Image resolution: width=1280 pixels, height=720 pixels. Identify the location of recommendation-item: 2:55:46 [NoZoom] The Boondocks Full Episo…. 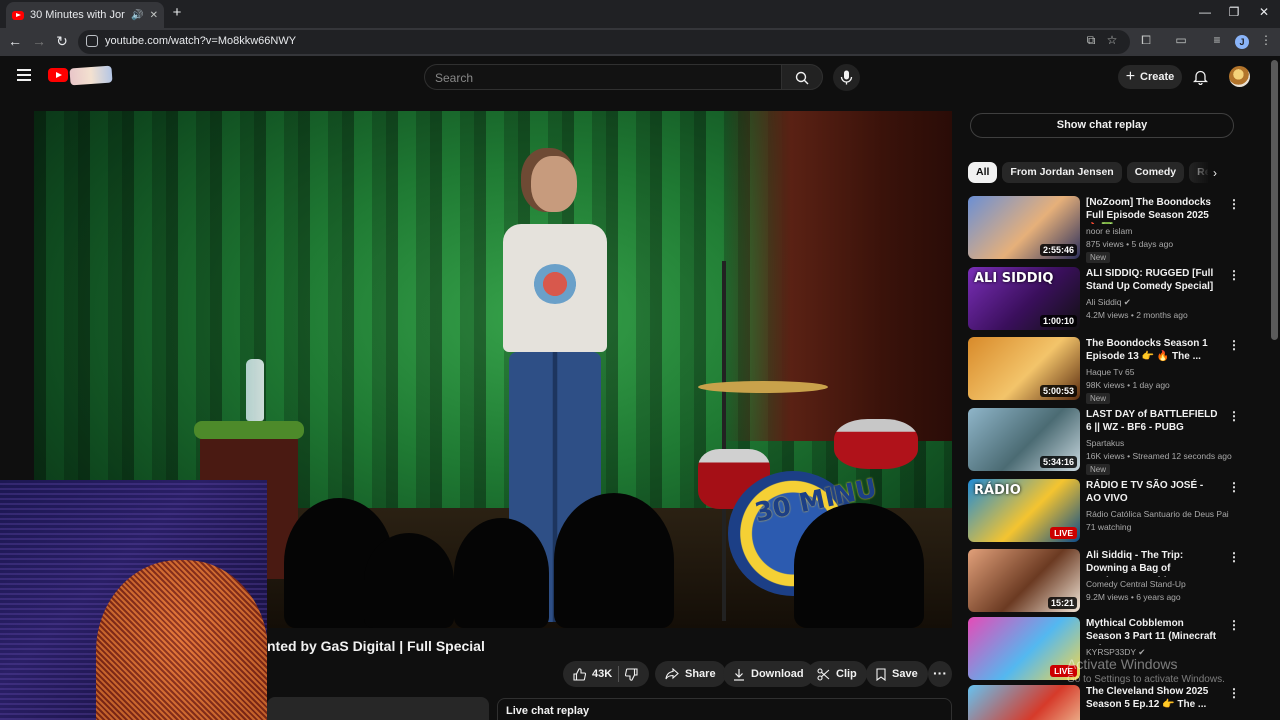
(1104, 229).